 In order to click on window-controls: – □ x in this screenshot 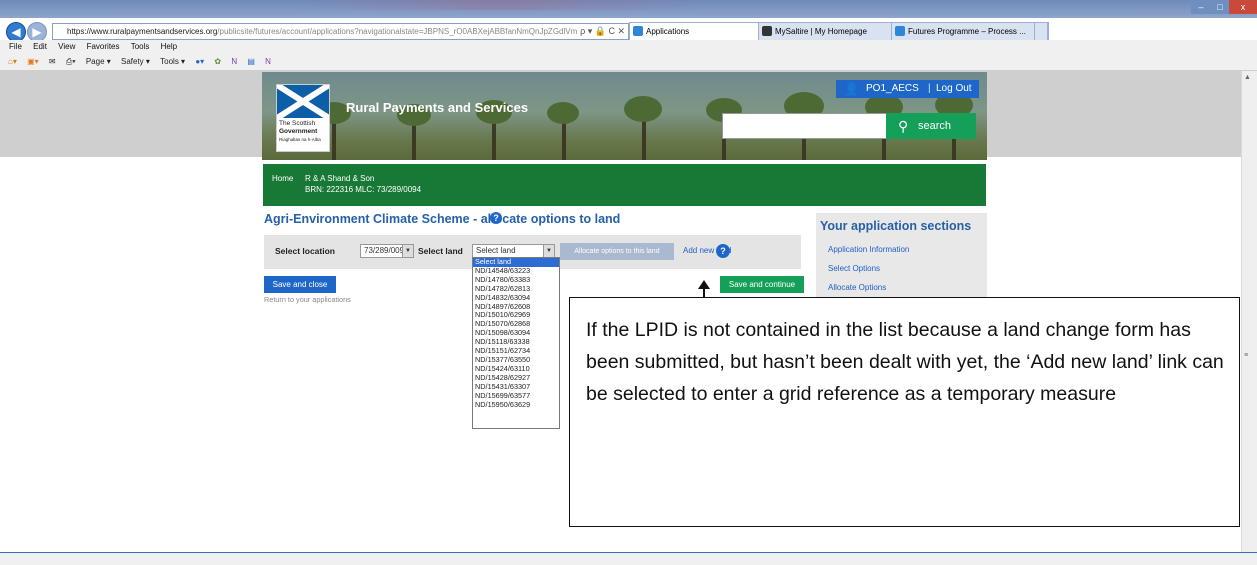, I will do `click(1224, 7)`.